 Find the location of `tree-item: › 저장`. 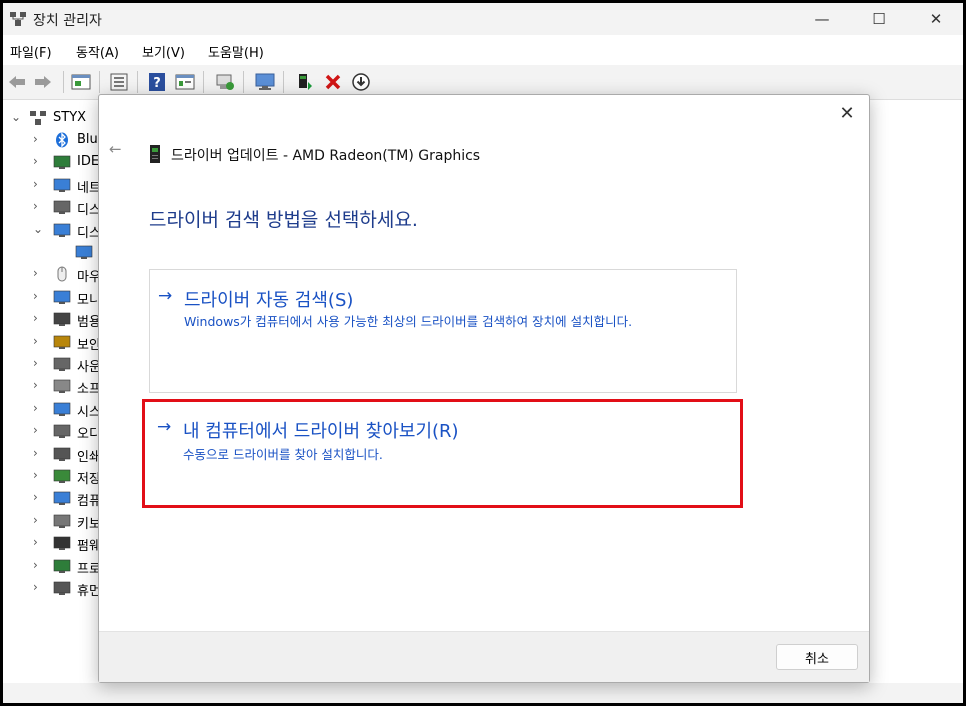

tree-item: › 저장 is located at coordinates (53, 476).